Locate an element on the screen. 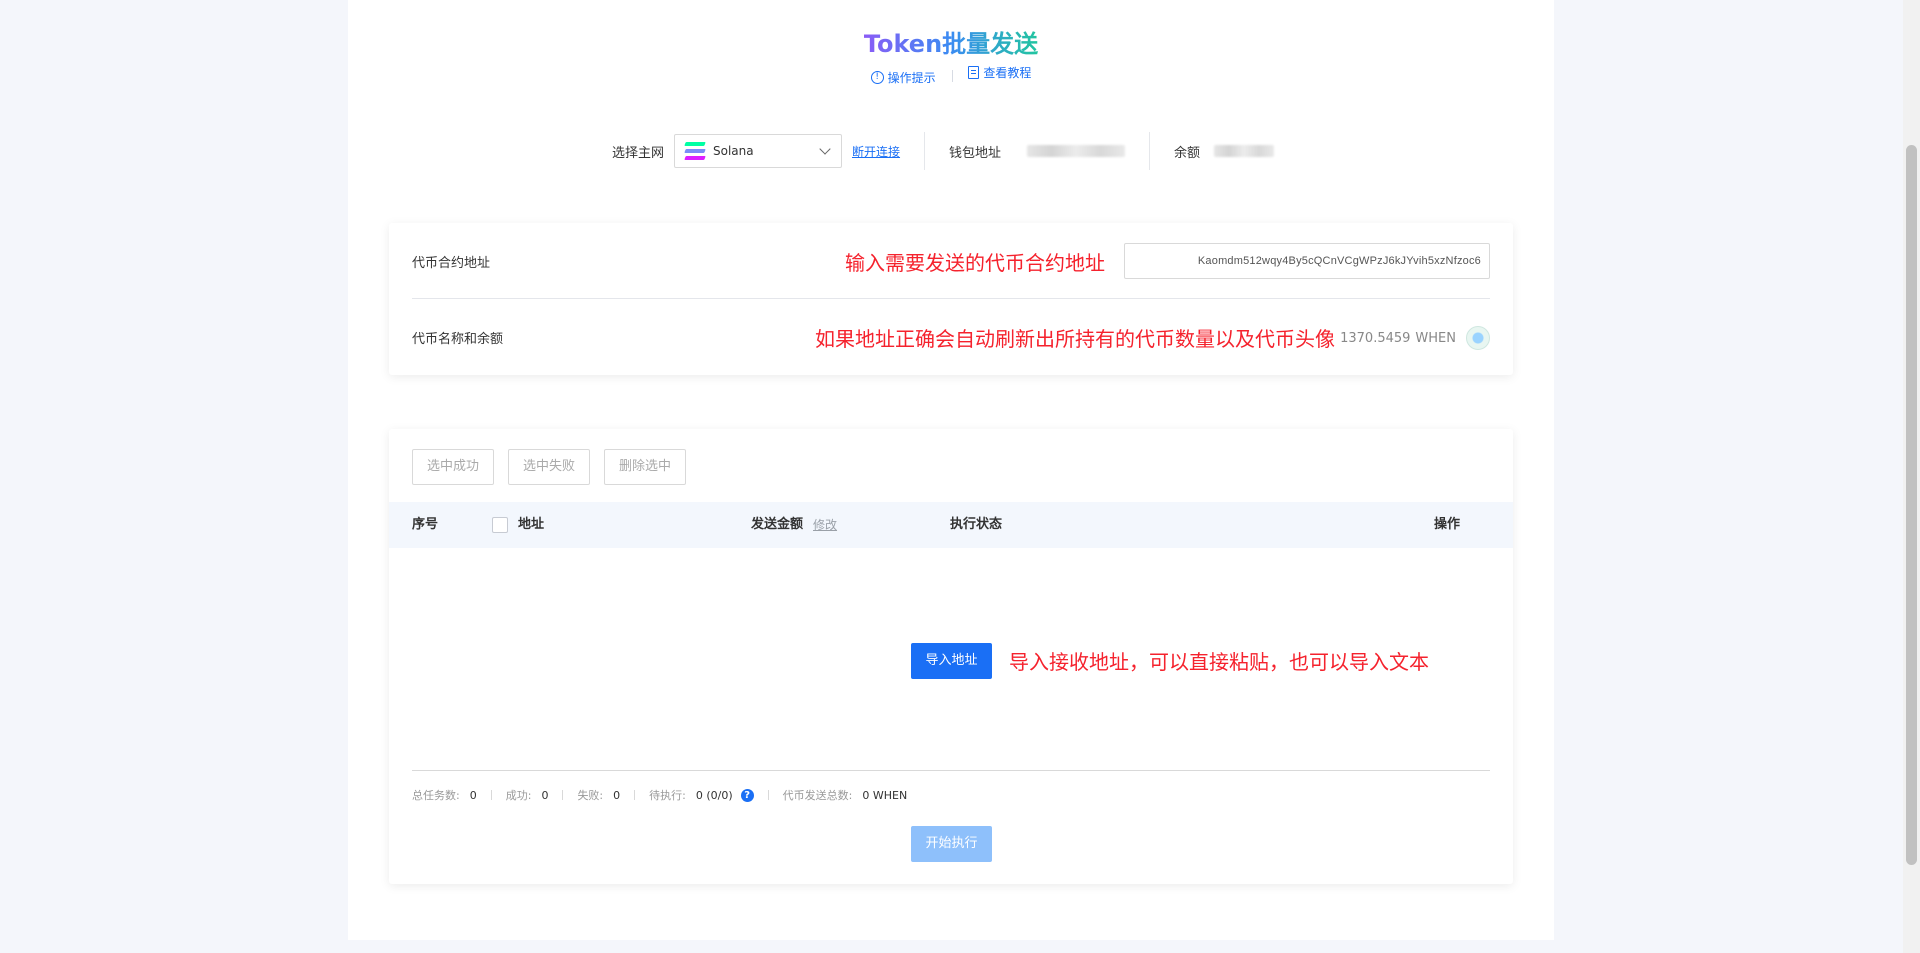  fail-label: 失败: is located at coordinates (590, 795).